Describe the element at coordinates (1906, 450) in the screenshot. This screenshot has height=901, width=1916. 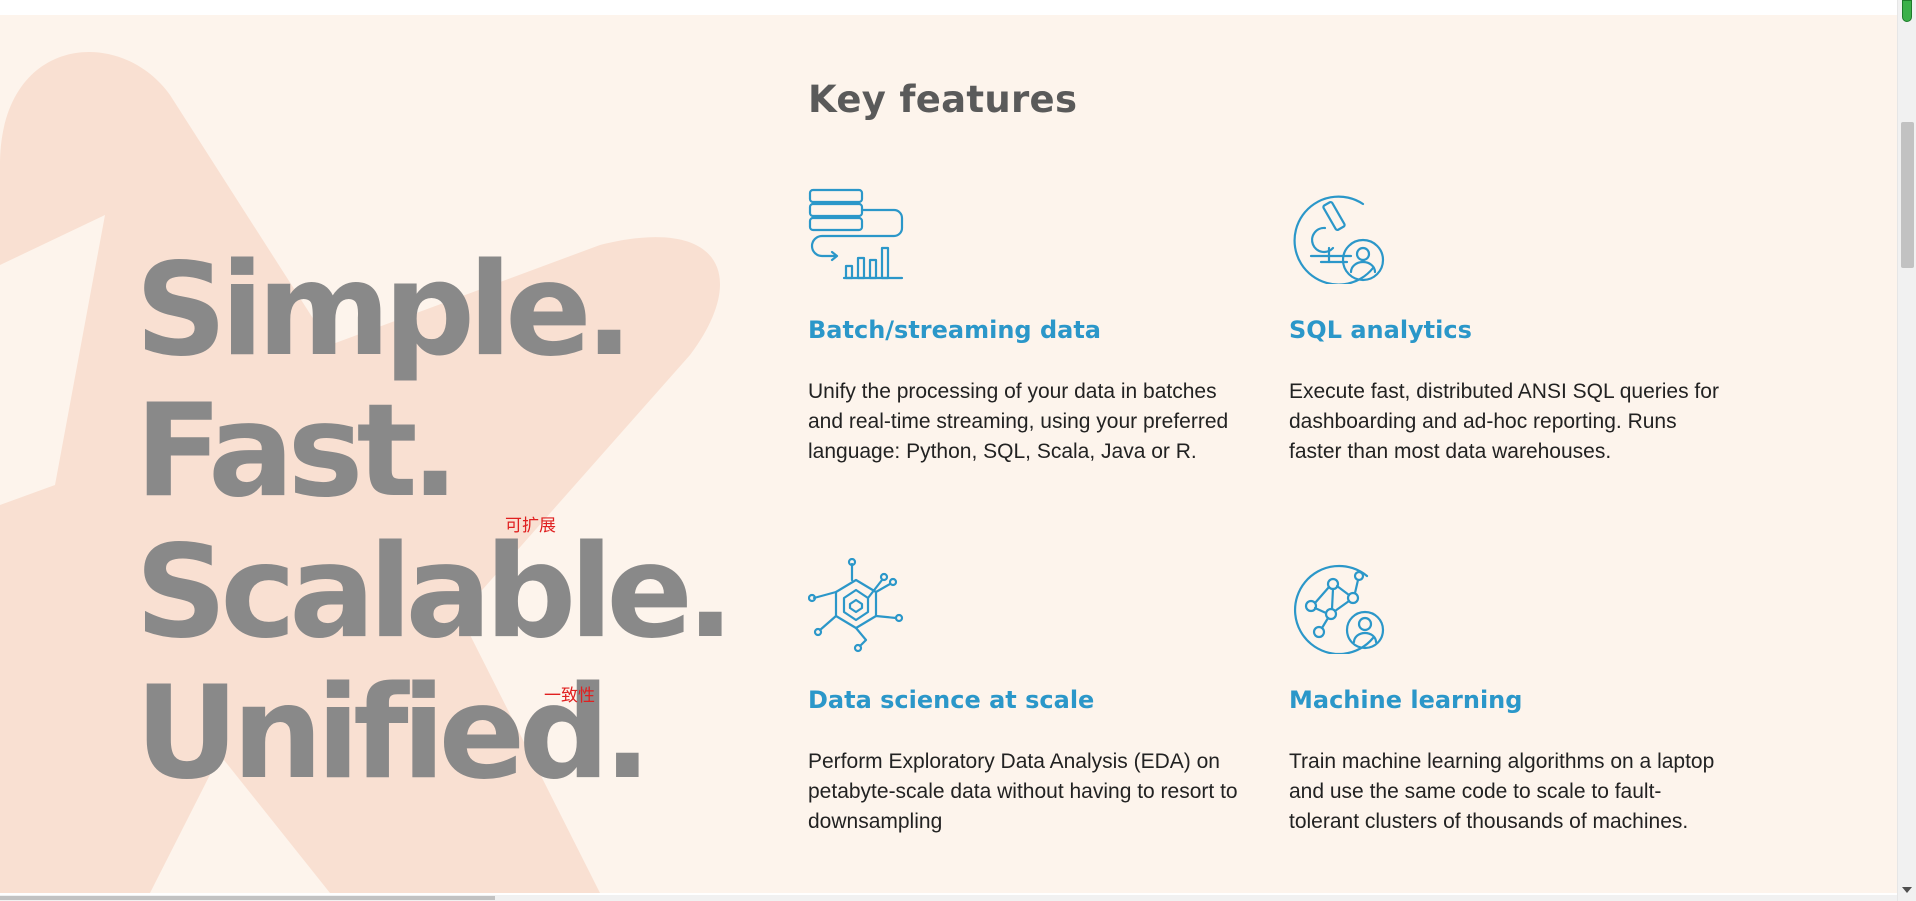
I see `vertical-scrollbar` at that location.